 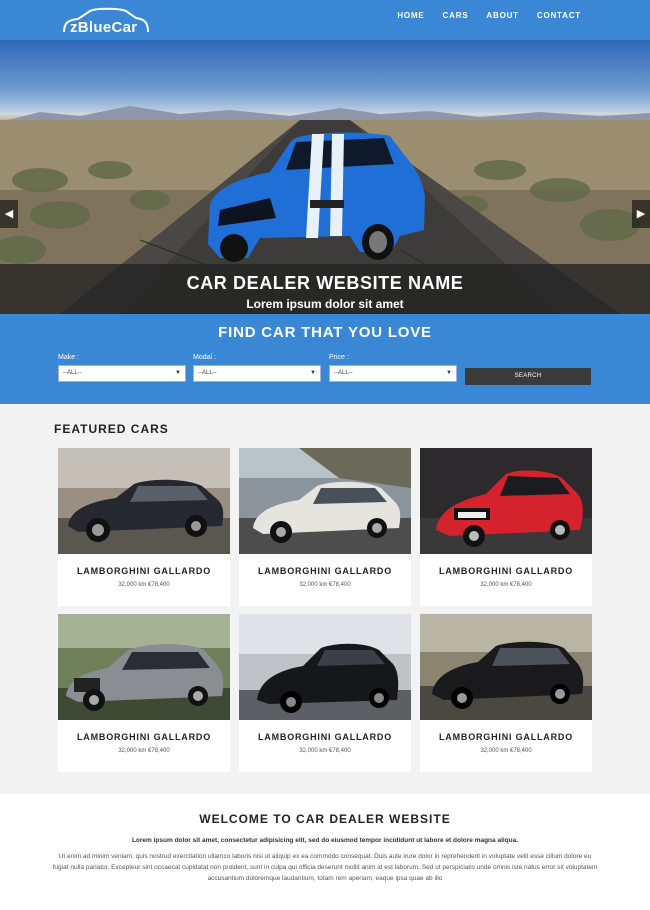 What do you see at coordinates (502, 16) in the screenshot?
I see `nav-about: ABOUT` at bounding box center [502, 16].